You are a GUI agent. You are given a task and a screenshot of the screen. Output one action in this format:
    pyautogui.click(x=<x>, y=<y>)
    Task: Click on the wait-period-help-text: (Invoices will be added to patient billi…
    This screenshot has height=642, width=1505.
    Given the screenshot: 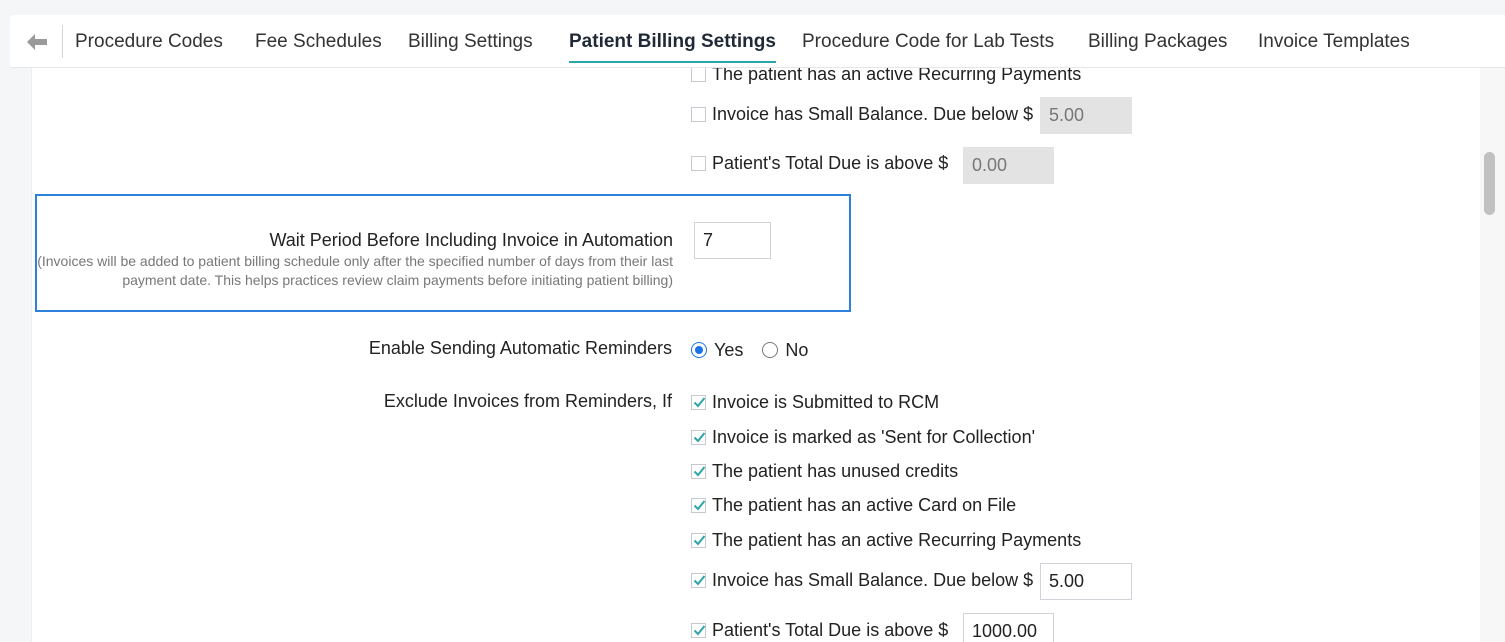 What is the action you would take?
    pyautogui.click(x=355, y=270)
    